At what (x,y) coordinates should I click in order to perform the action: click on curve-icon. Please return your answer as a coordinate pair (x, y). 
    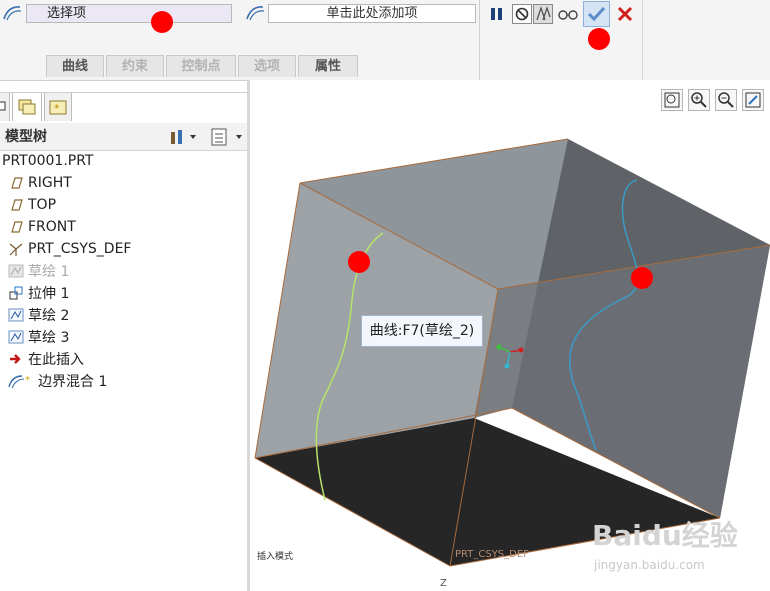
    Looking at the image, I should click on (12, 13).